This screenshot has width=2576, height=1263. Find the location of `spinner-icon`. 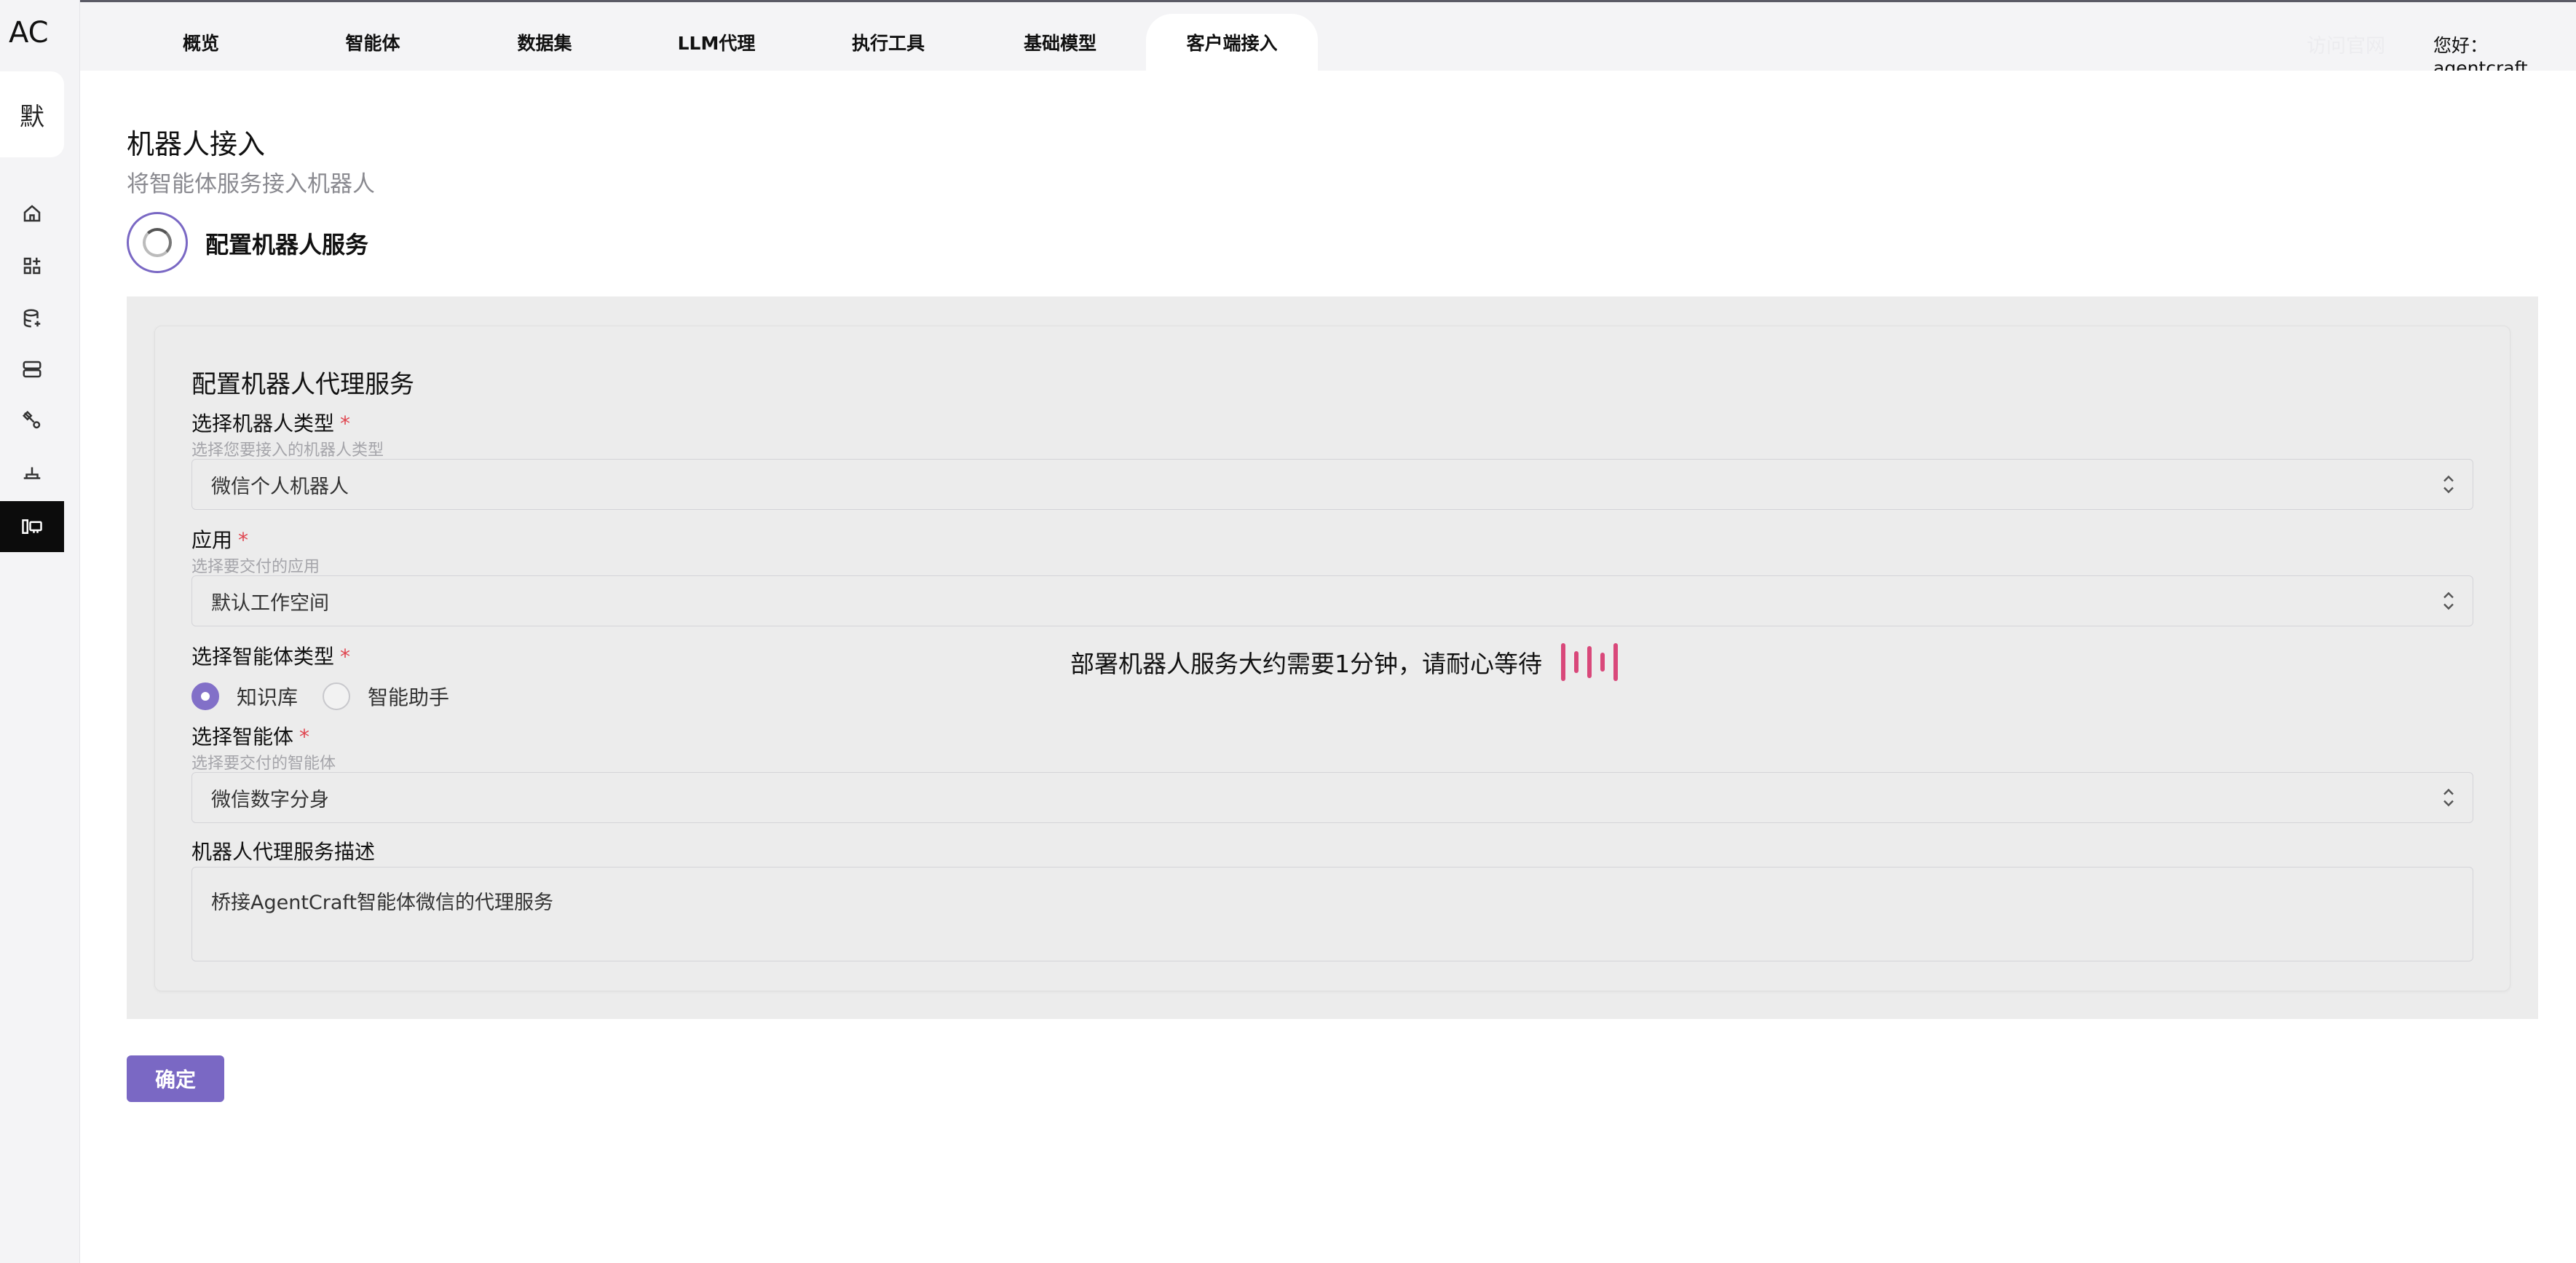

spinner-icon is located at coordinates (157, 242).